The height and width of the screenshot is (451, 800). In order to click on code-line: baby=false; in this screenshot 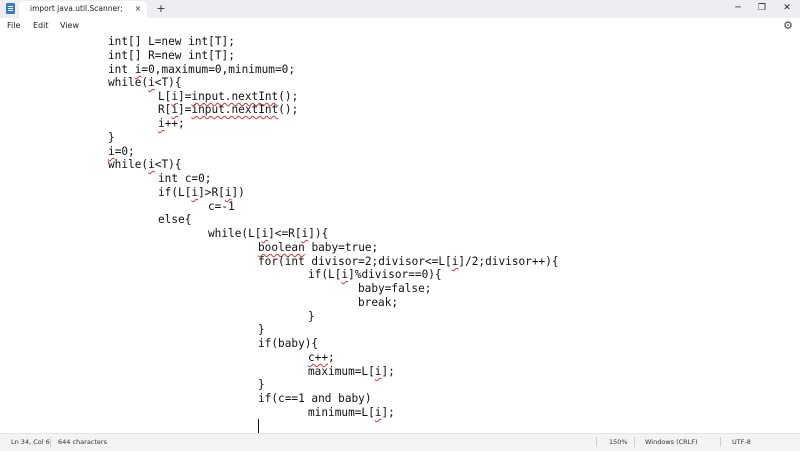, I will do `click(395, 288)`.